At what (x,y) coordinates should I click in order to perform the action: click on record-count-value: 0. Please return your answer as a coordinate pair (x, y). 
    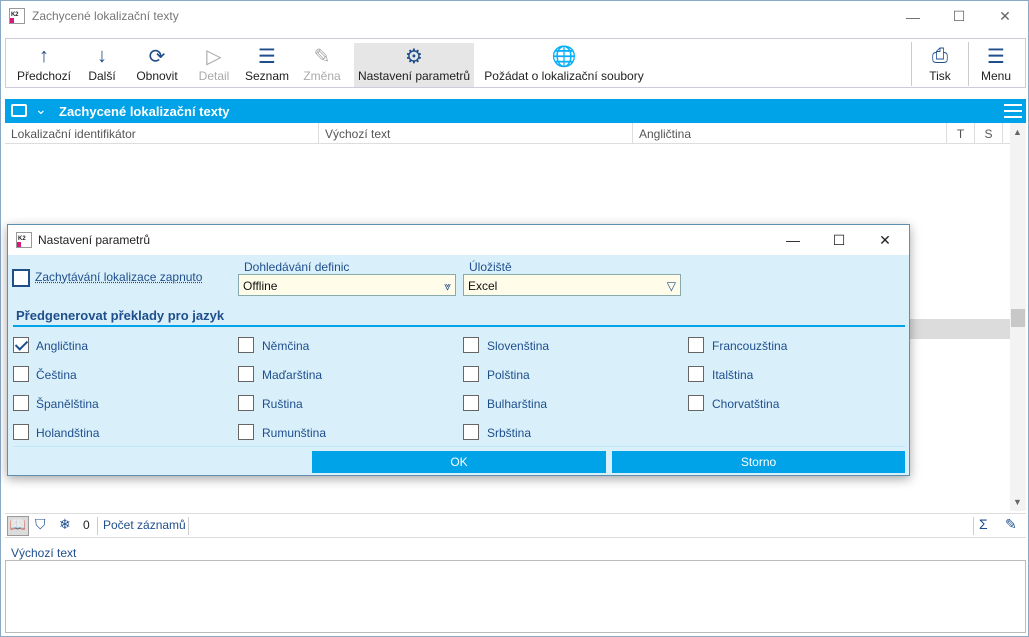
    Looking at the image, I should click on (86, 525).